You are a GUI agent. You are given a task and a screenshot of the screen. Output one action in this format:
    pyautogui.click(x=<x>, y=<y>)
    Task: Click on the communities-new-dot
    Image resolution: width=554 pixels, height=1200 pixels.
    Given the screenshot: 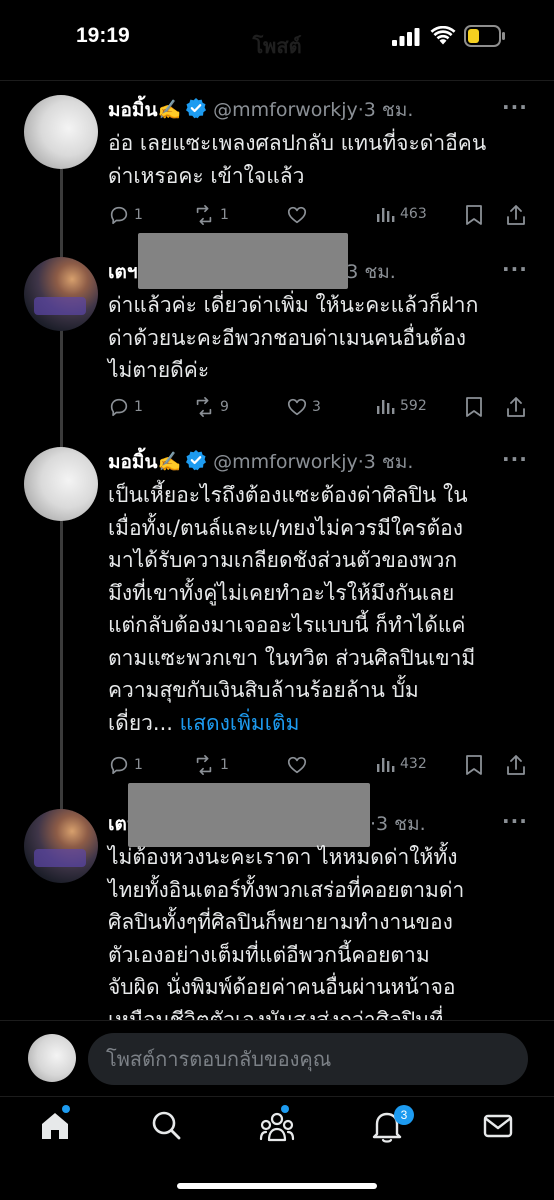 What is the action you would take?
    pyautogui.click(x=285, y=1109)
    